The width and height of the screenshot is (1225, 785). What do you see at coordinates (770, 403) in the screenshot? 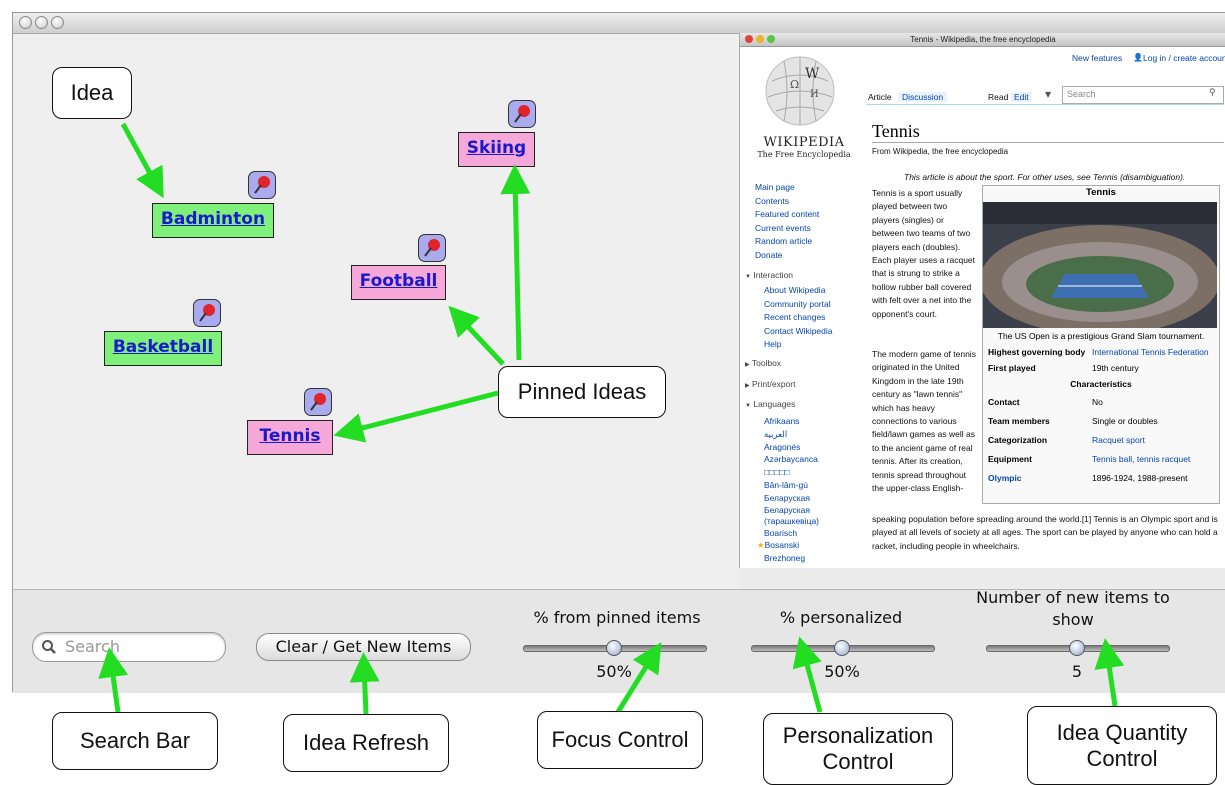
I see `nav-section-heading: ▼ Languages` at bounding box center [770, 403].